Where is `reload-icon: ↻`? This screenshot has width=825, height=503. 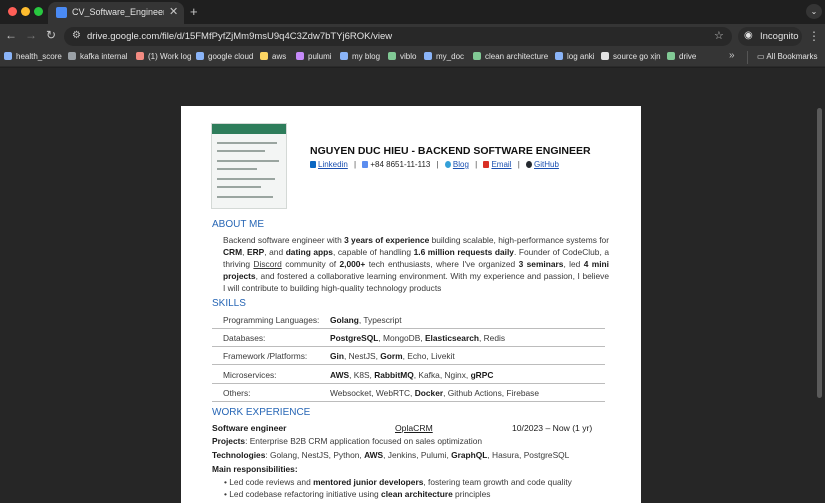 reload-icon: ↻ is located at coordinates (51, 35).